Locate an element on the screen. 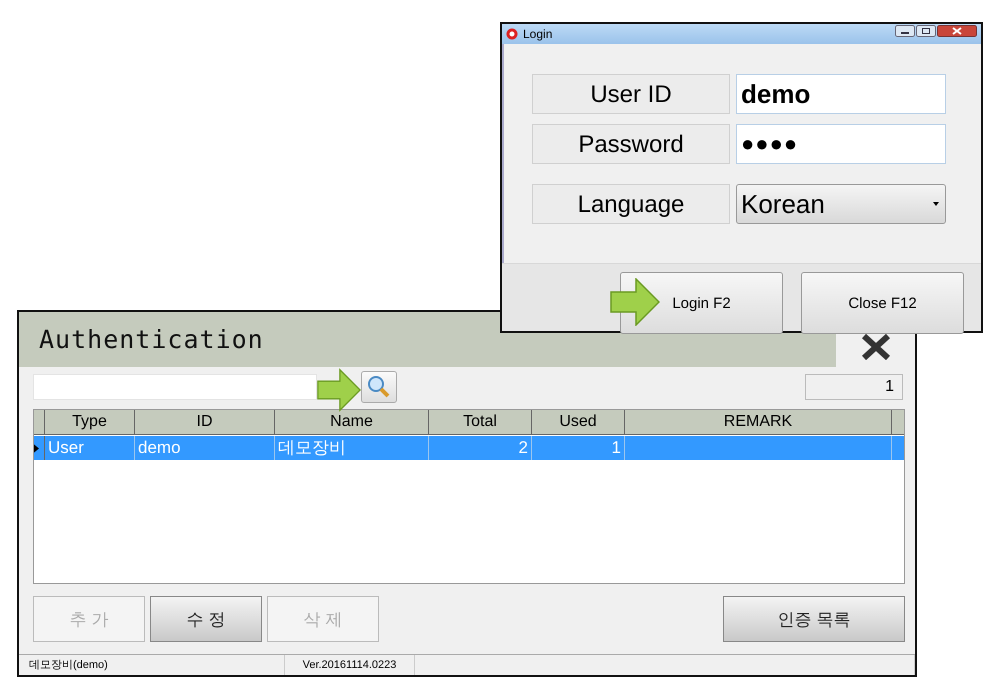  action-button: 수 정 is located at coordinates (206, 619).